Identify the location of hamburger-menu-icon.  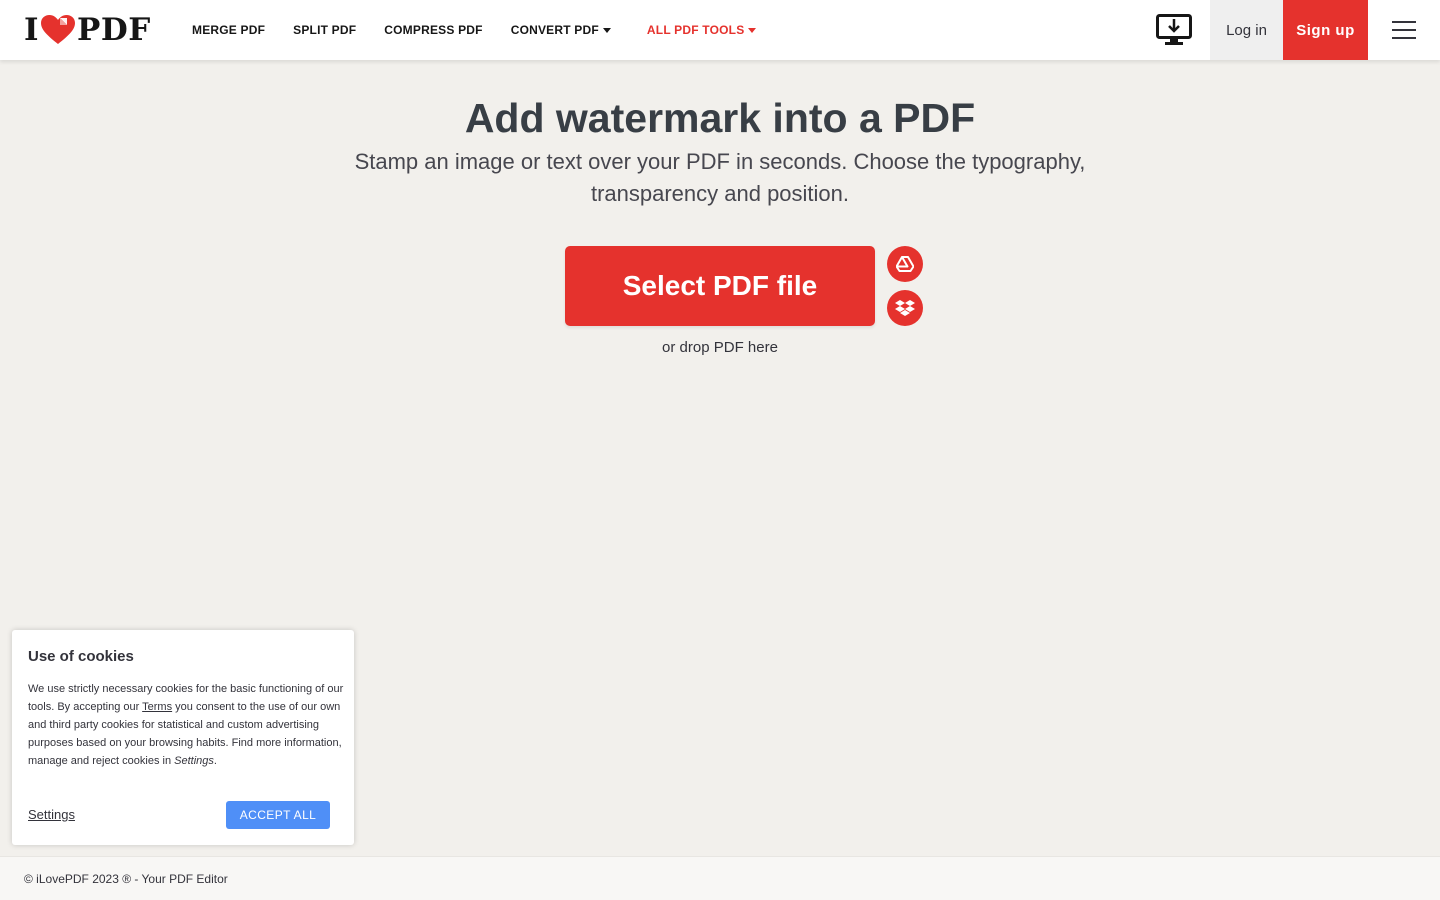
(1404, 30).